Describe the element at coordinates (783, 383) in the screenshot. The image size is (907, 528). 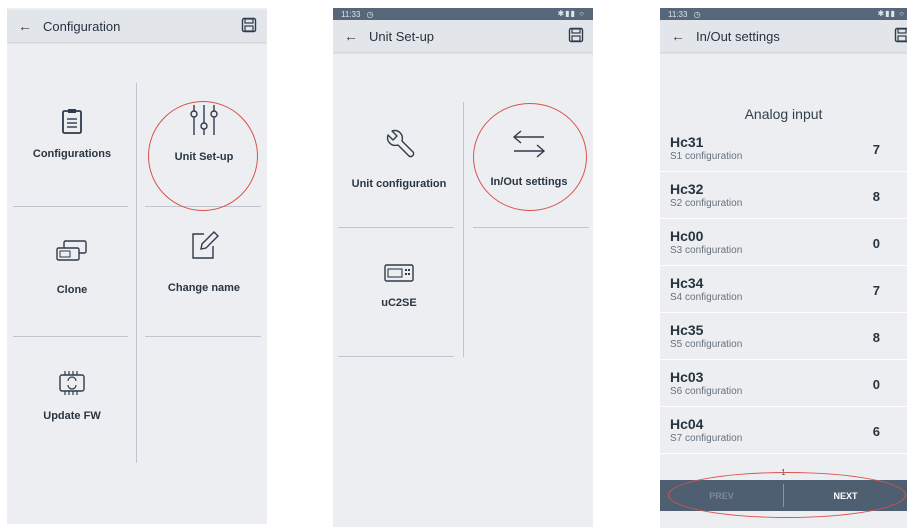
I see `list-item: Hc03 S6 configuration 0` at that location.